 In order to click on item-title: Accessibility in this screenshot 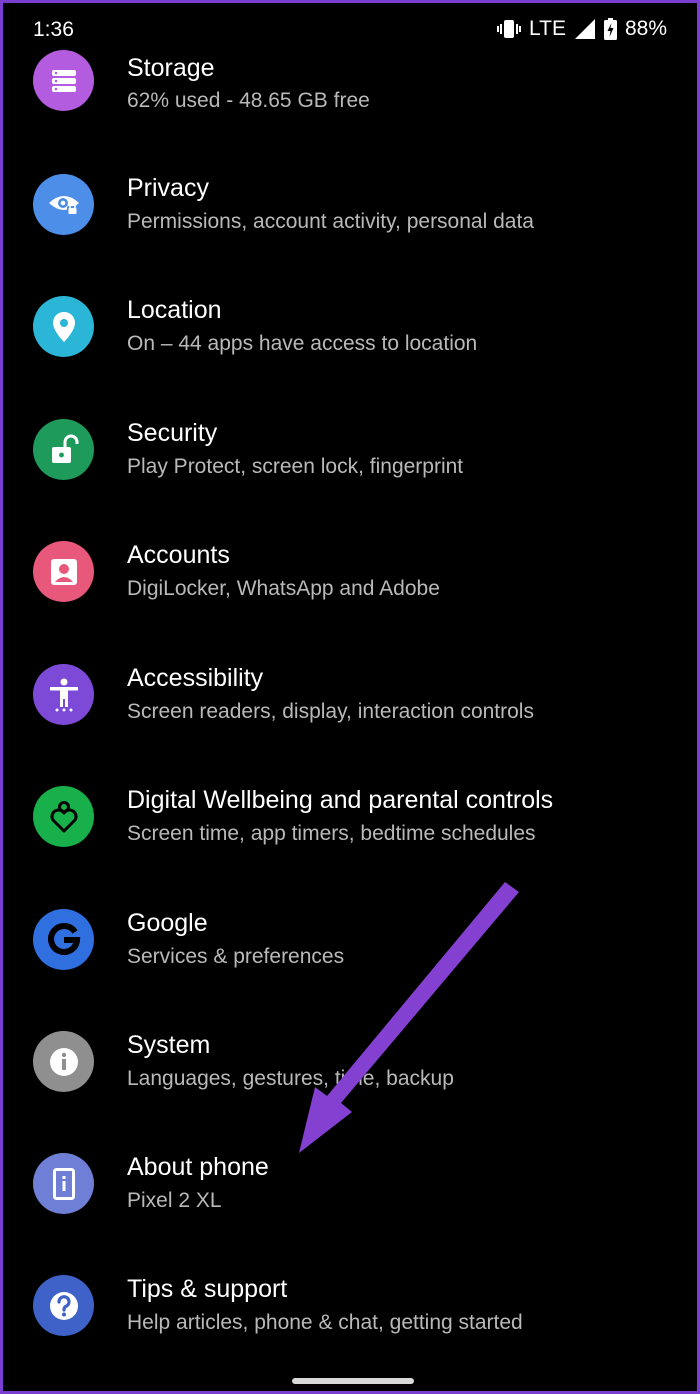, I will do `click(195, 678)`.